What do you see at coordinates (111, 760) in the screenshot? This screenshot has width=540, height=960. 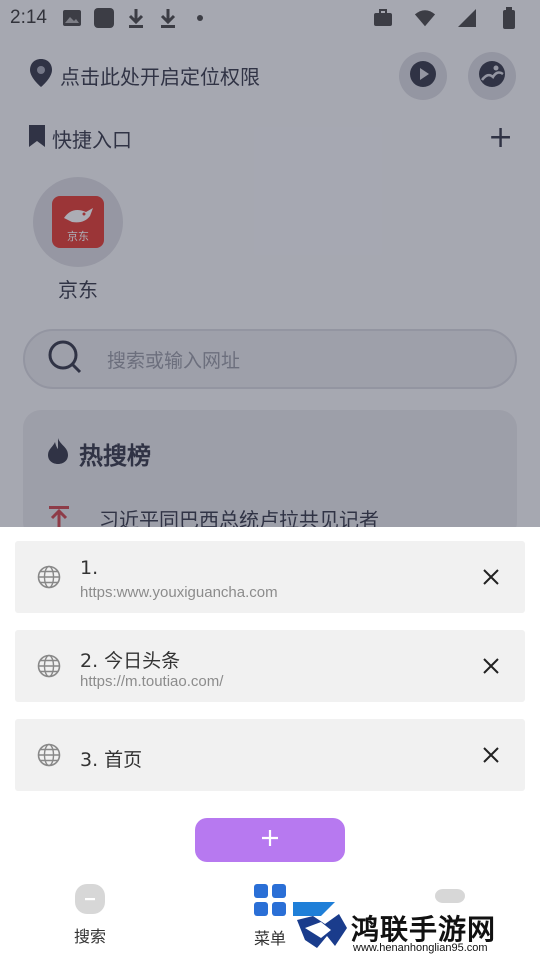 I see `tab-title: 3. 首页` at bounding box center [111, 760].